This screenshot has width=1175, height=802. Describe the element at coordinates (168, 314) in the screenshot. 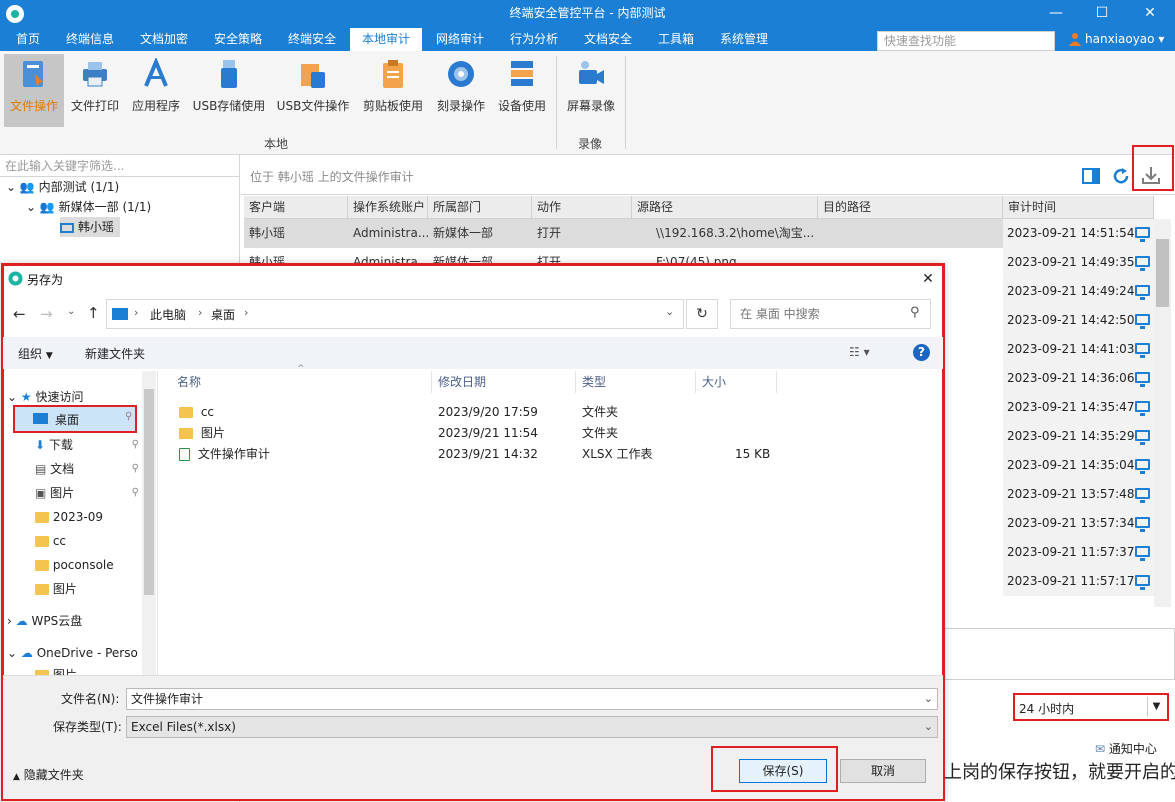

I see `breadcrumb-this-pc: 此电脑` at that location.